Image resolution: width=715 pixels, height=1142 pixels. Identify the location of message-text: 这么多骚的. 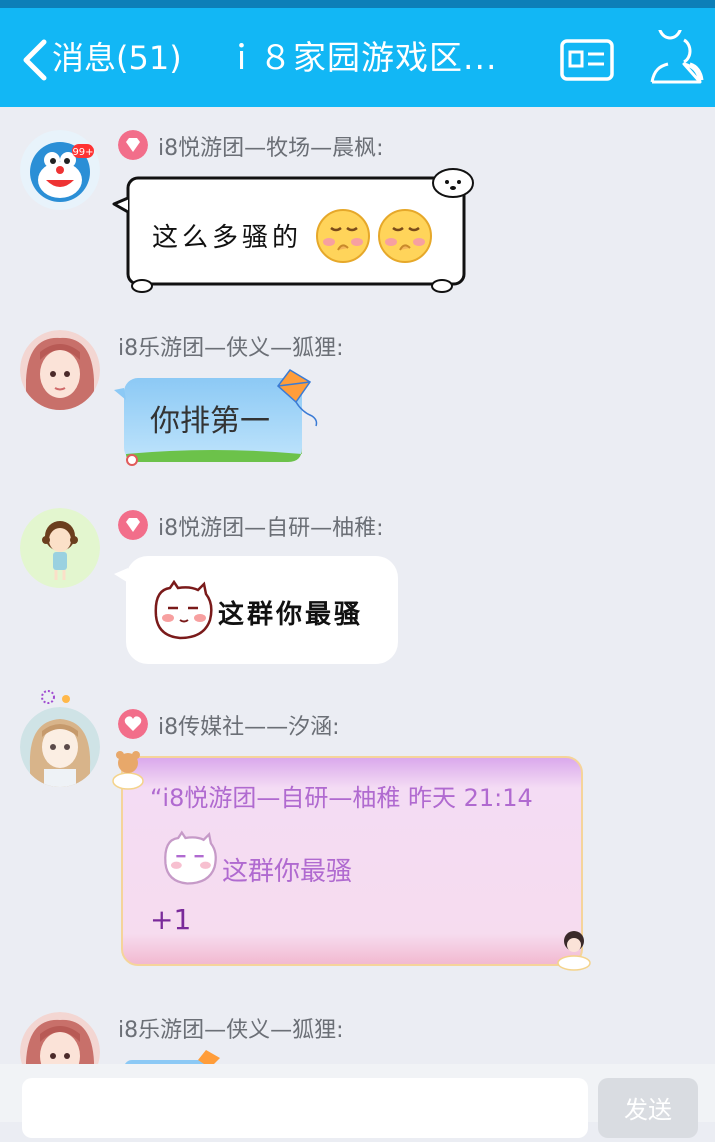
(227, 238).